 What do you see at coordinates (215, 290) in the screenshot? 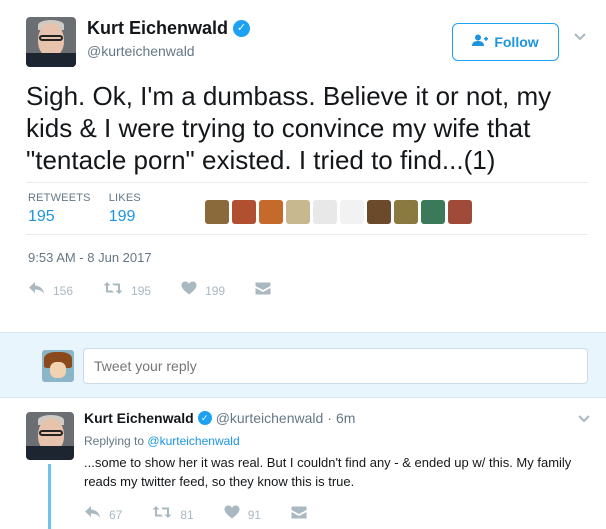
I see `like-count: 199` at bounding box center [215, 290].